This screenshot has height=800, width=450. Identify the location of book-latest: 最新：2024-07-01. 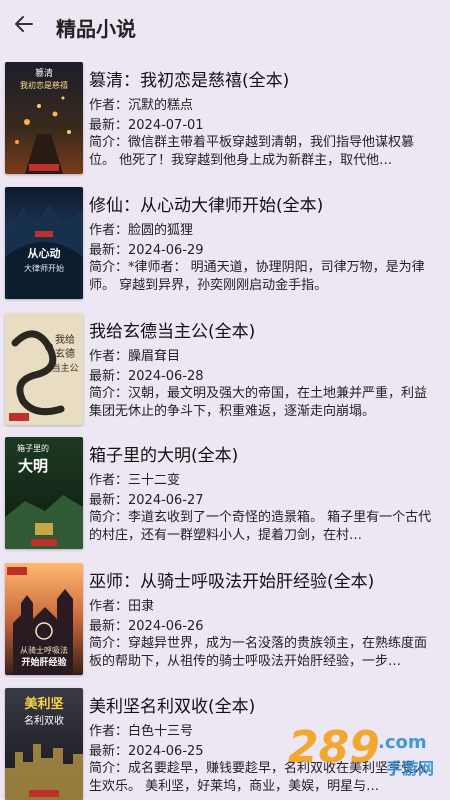
(146, 123).